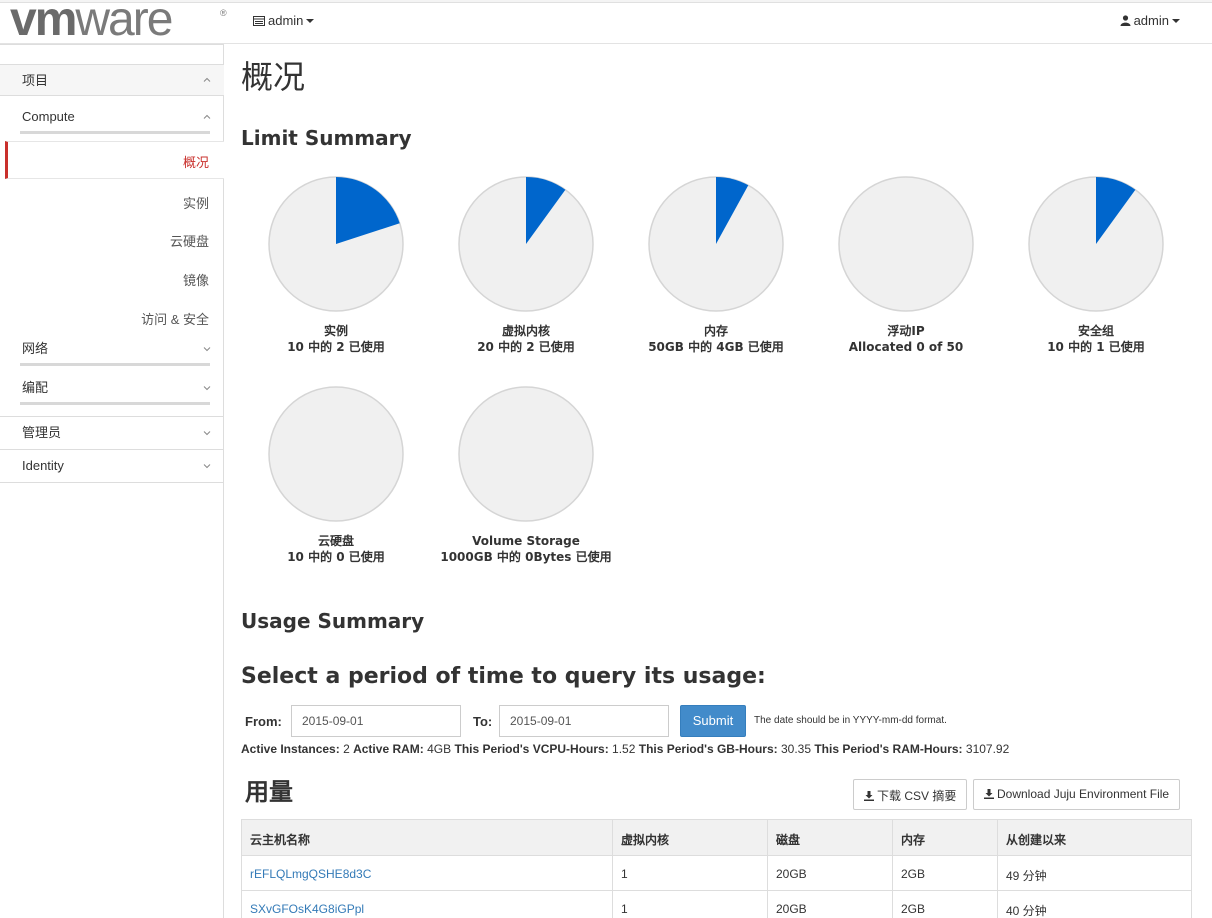 The height and width of the screenshot is (918, 1212). I want to click on pie-caption: 1000GB 中的 0Bytes 已使用, so click(526, 557).